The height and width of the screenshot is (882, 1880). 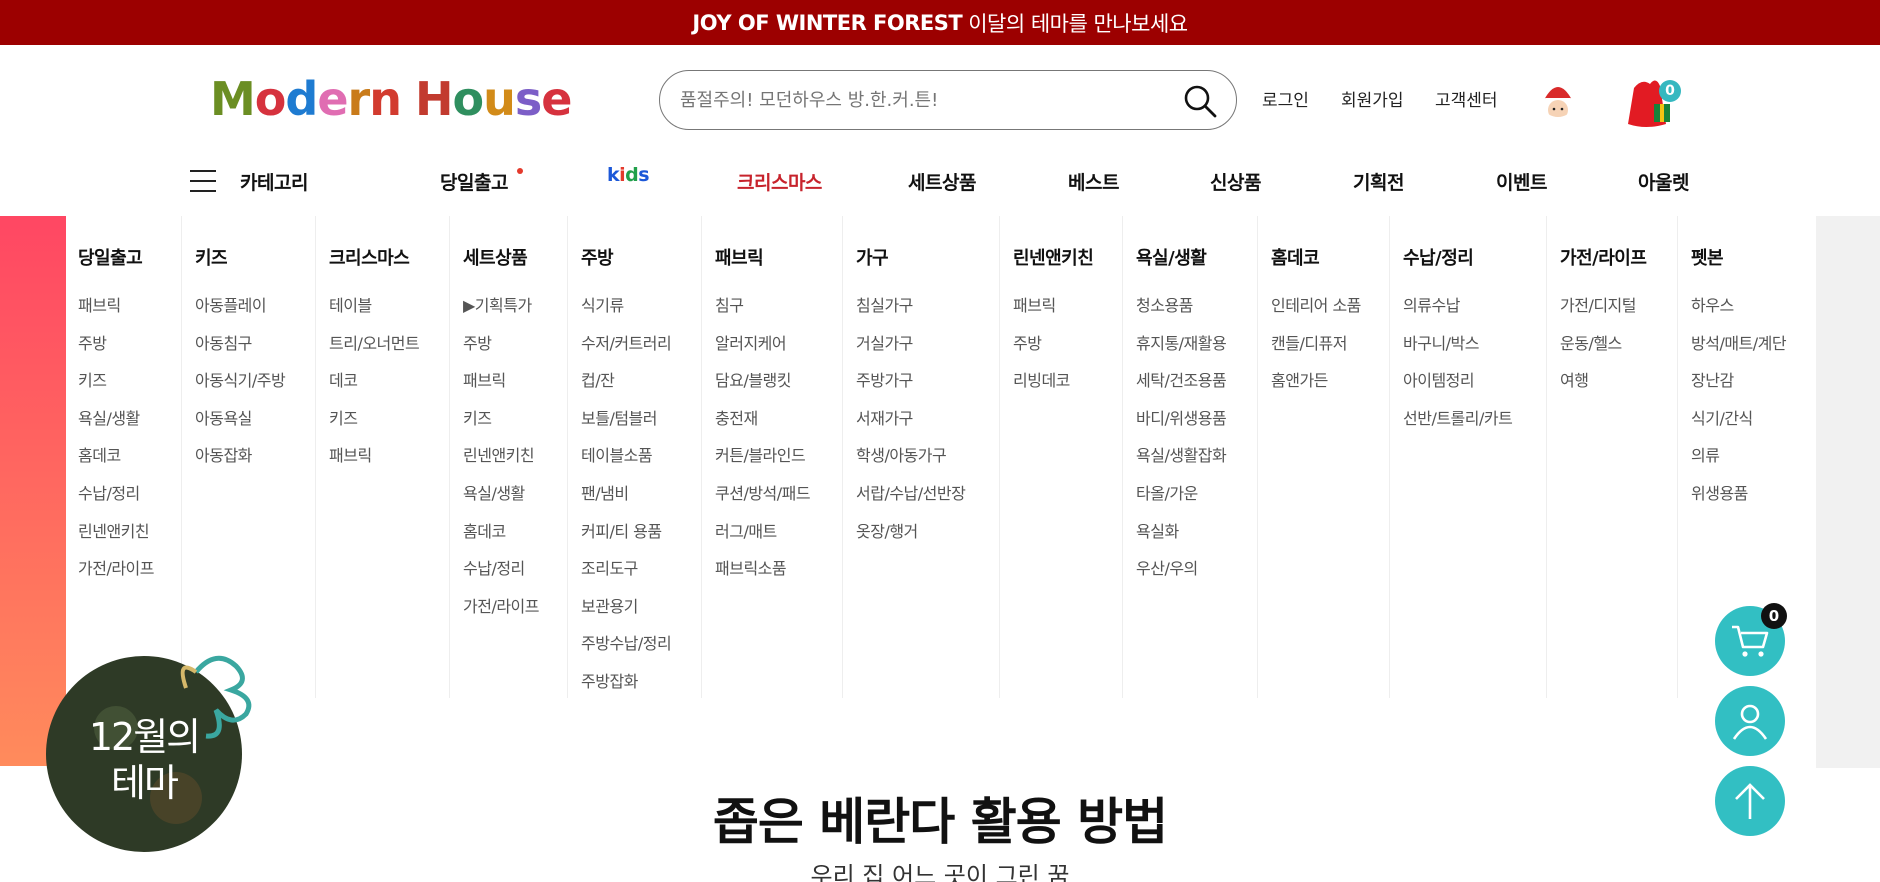 I want to click on menu-link: 장난감, so click(x=1753, y=386).